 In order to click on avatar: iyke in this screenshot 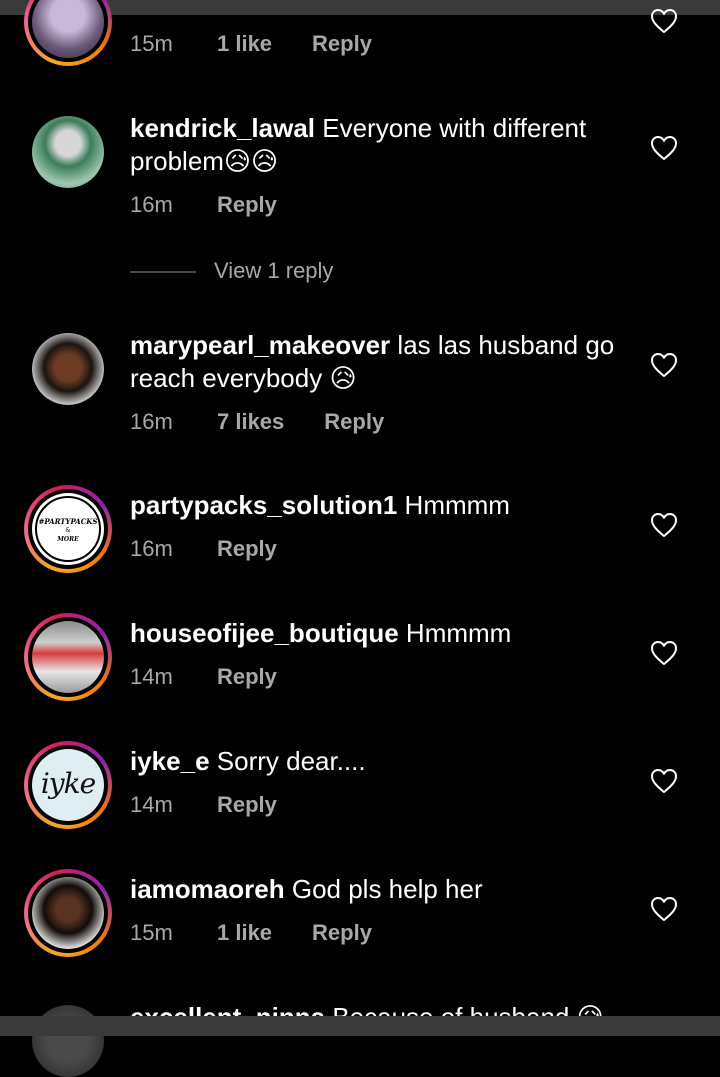, I will do `click(68, 785)`.